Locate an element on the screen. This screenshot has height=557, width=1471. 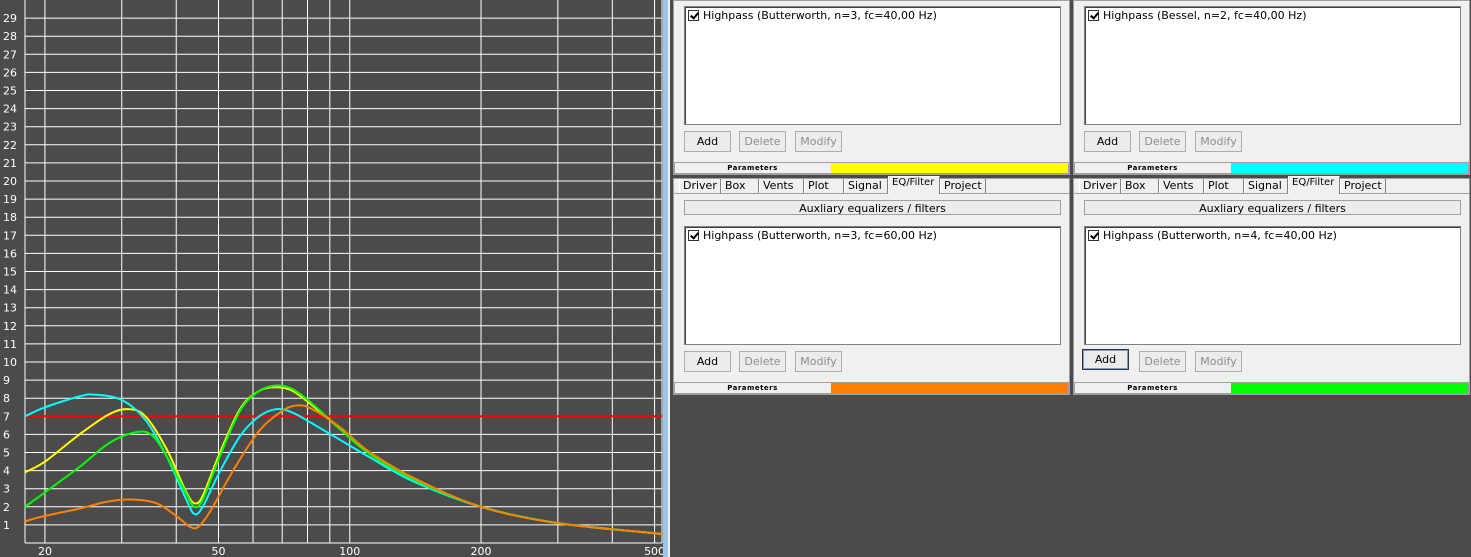
filter-label: Highpass (Butterworth, n=3, fc=40,00 Hz) is located at coordinates (820, 15).